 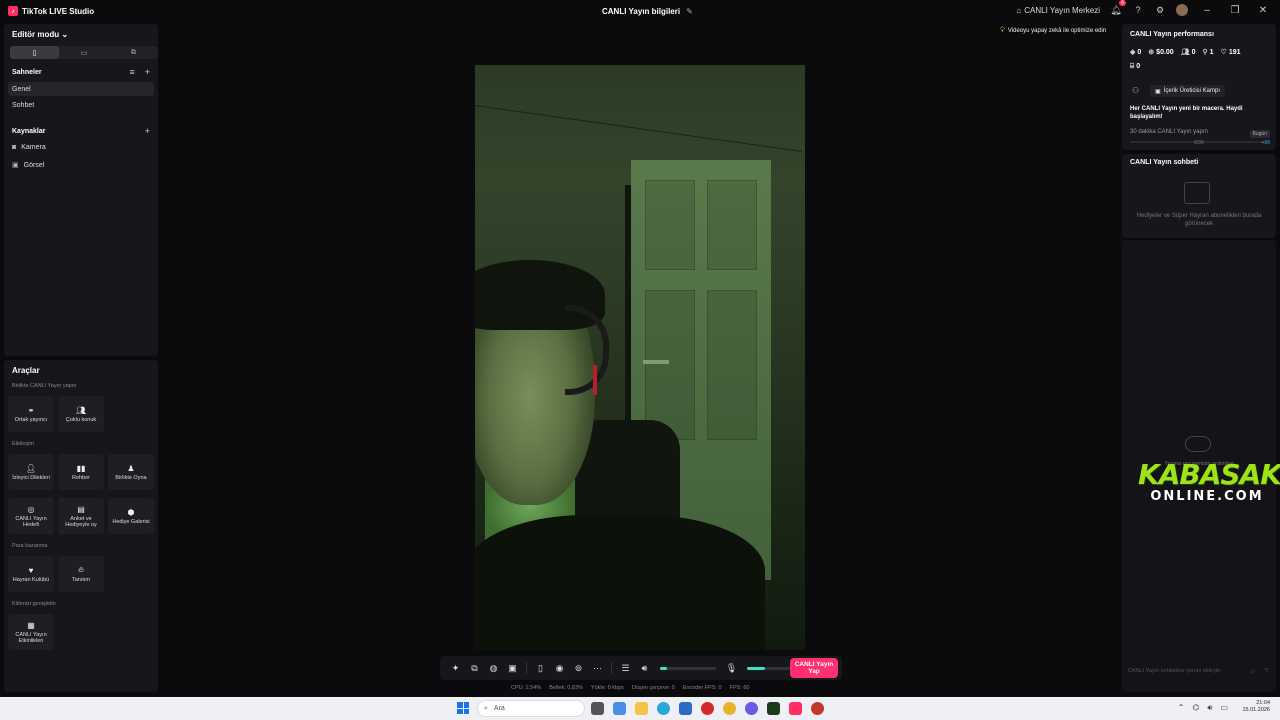 I want to click on chat-bubble-icon, so click(x=1198, y=444).